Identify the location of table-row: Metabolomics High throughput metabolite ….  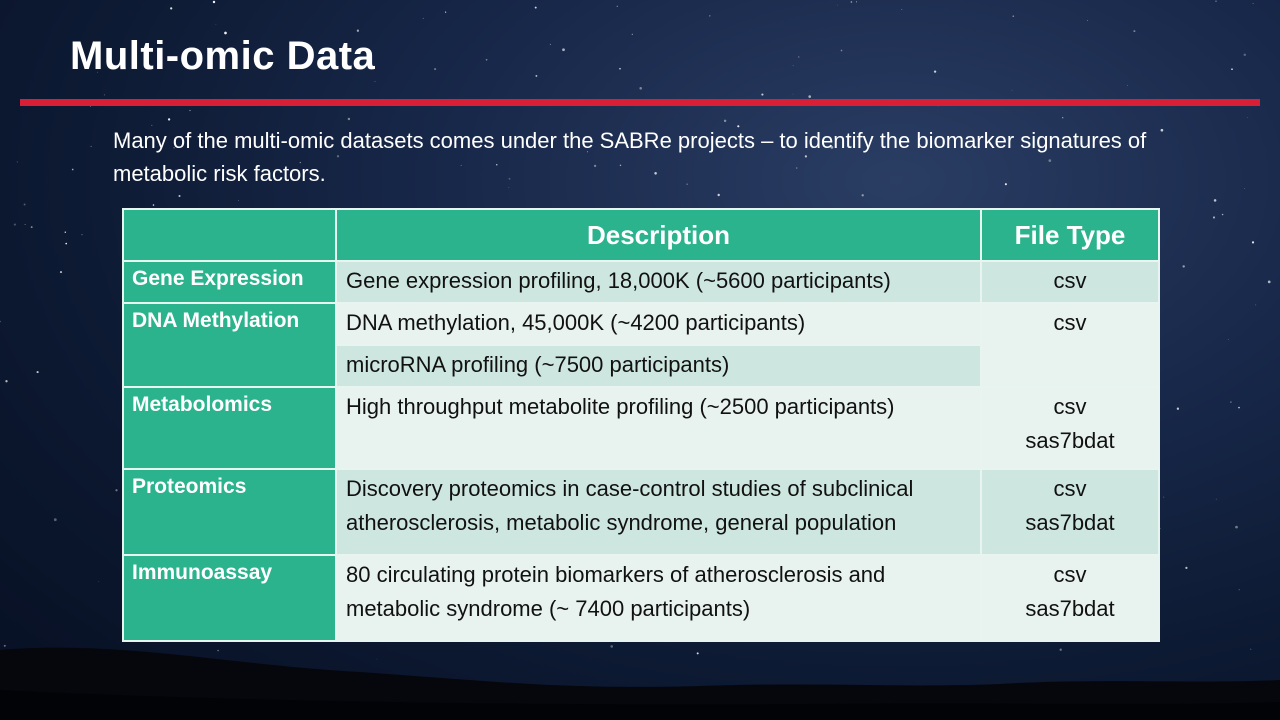
(641, 428).